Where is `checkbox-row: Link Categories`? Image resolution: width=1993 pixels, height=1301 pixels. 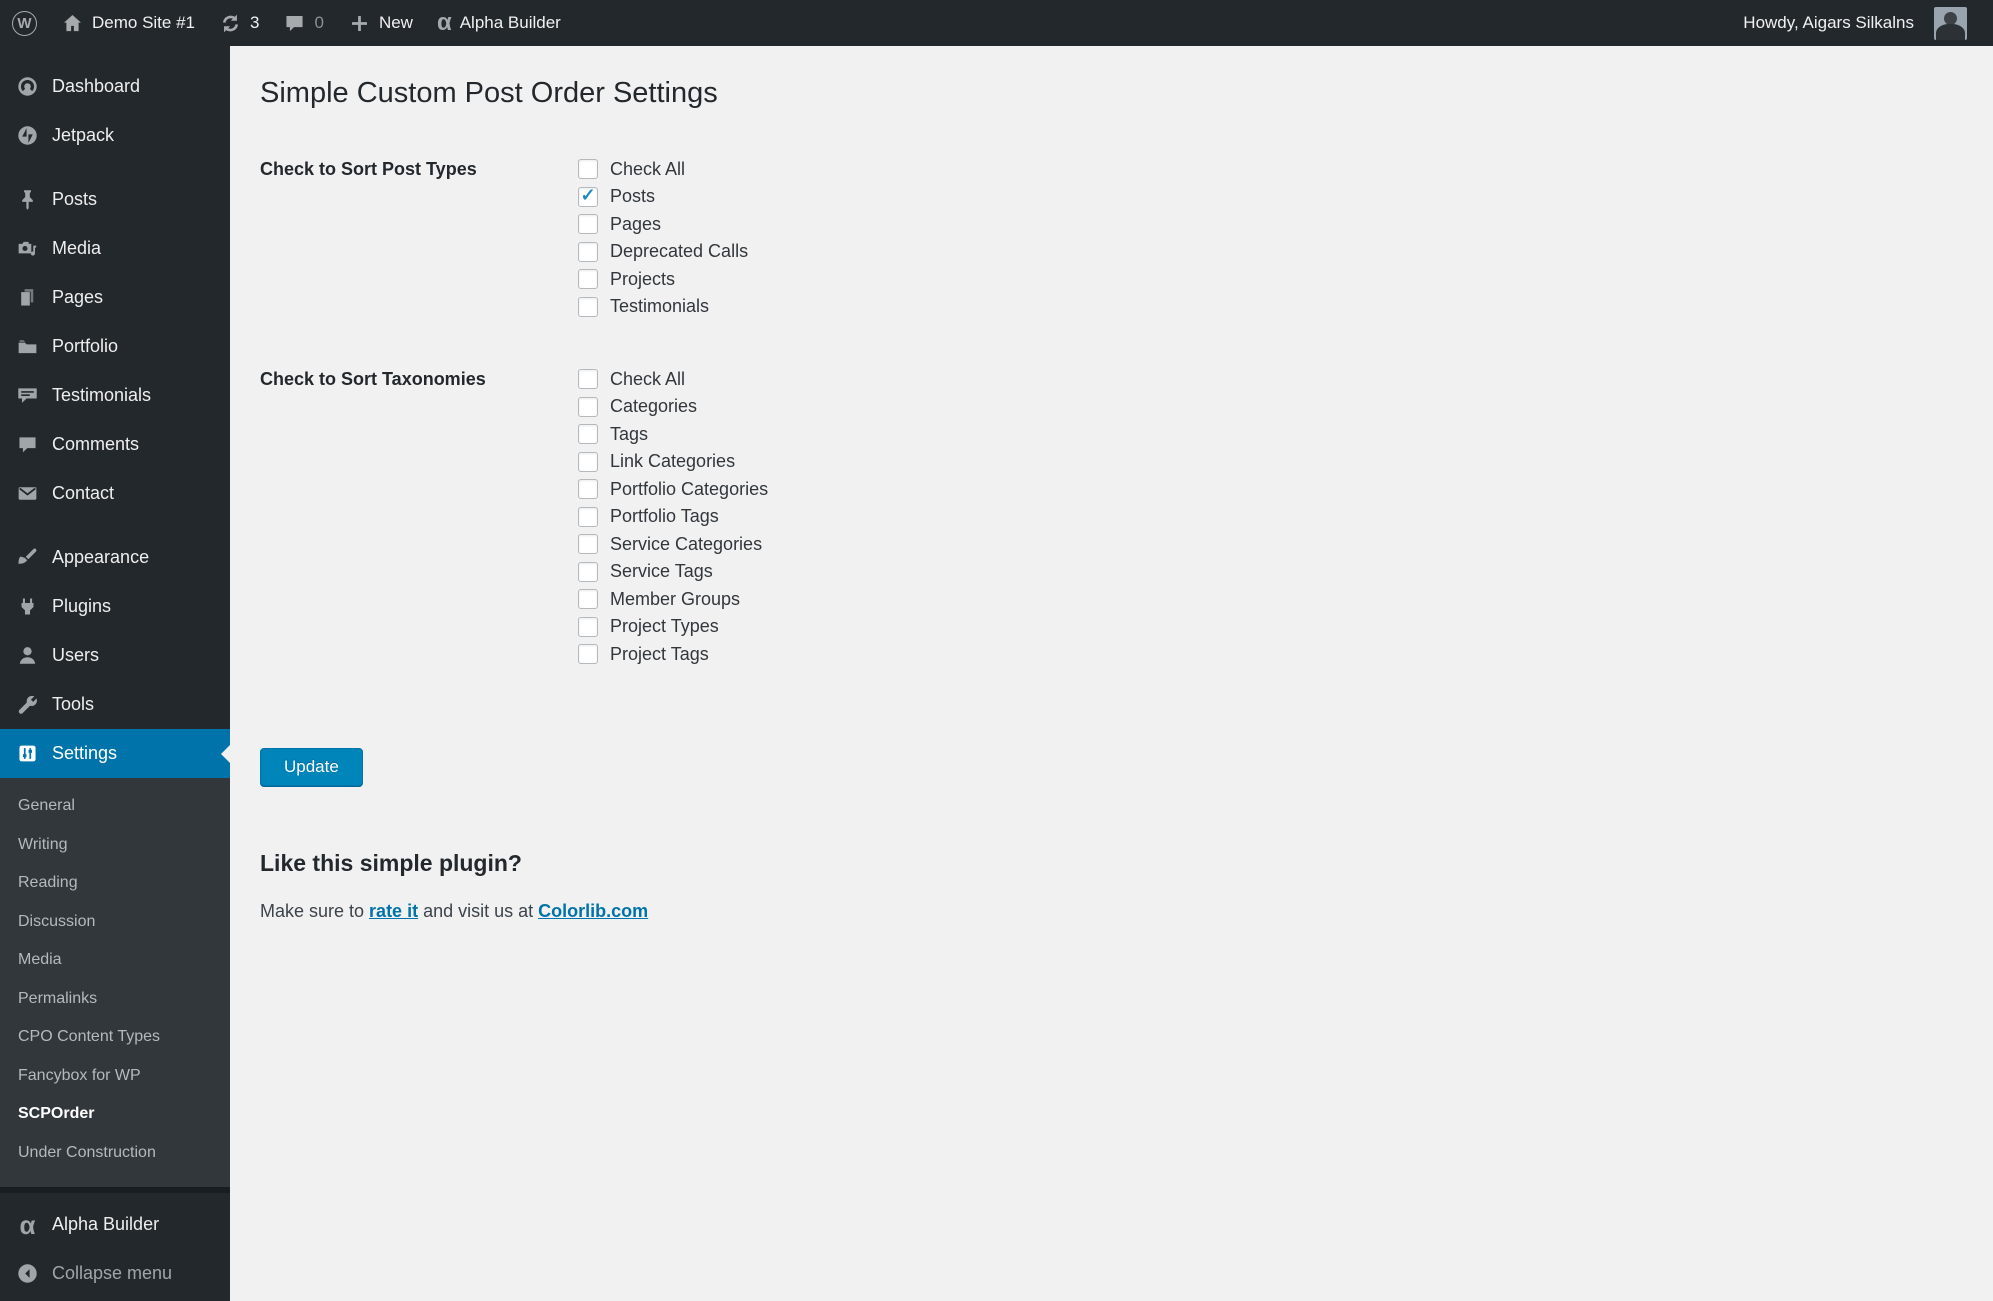 checkbox-row: Link Categories is located at coordinates (673, 462).